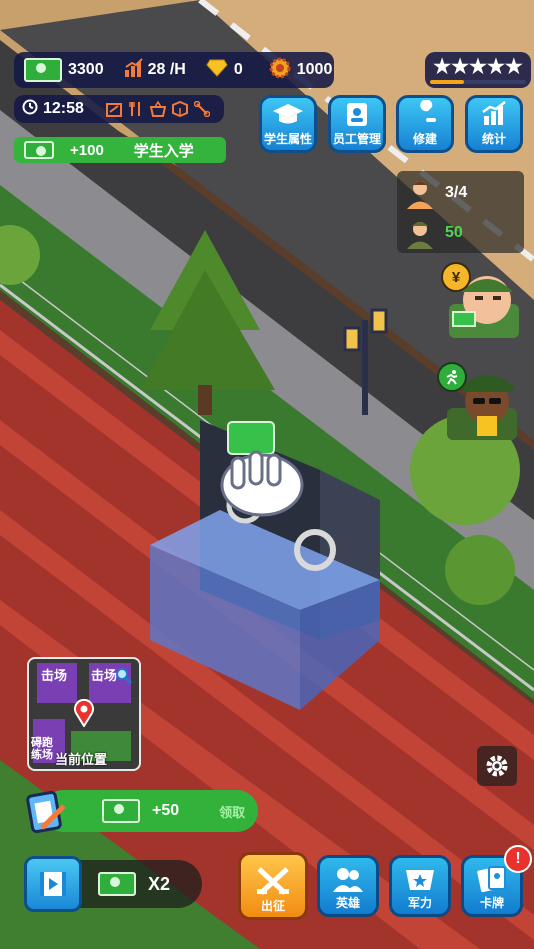  I want to click on staff-management-button: 员工管理, so click(357, 124).